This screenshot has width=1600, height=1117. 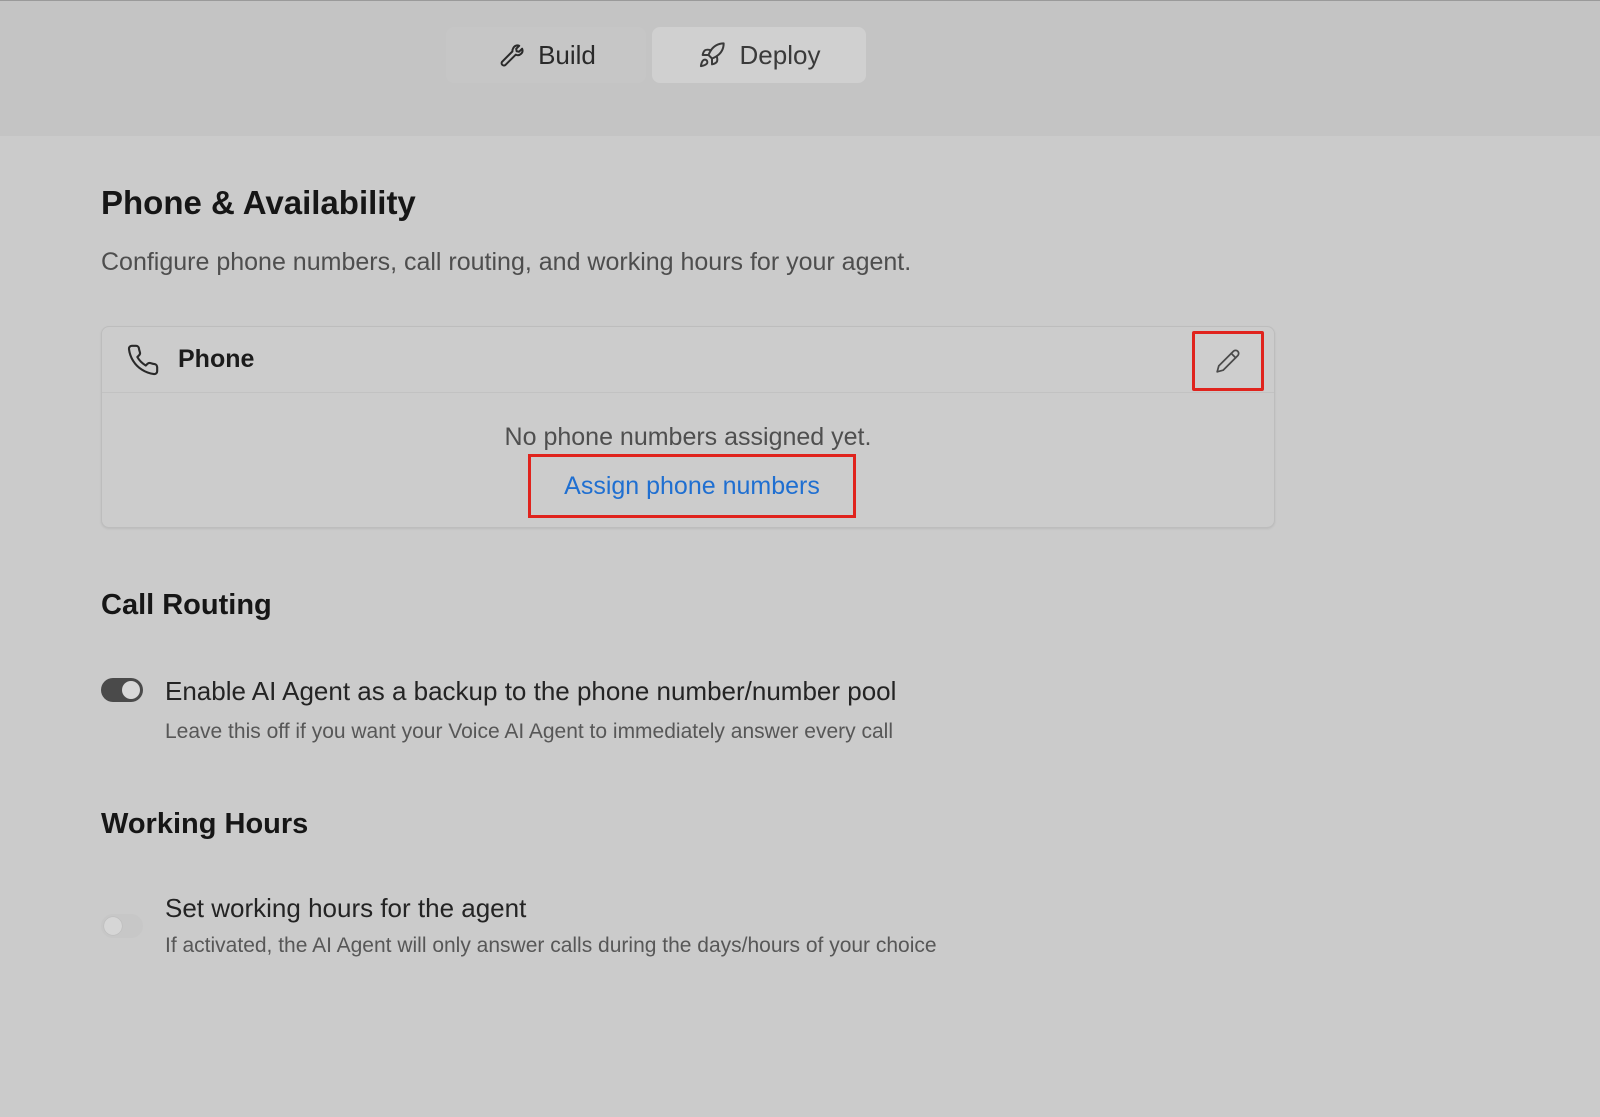 What do you see at coordinates (688, 360) in the screenshot?
I see `phone-card-header: Phone` at bounding box center [688, 360].